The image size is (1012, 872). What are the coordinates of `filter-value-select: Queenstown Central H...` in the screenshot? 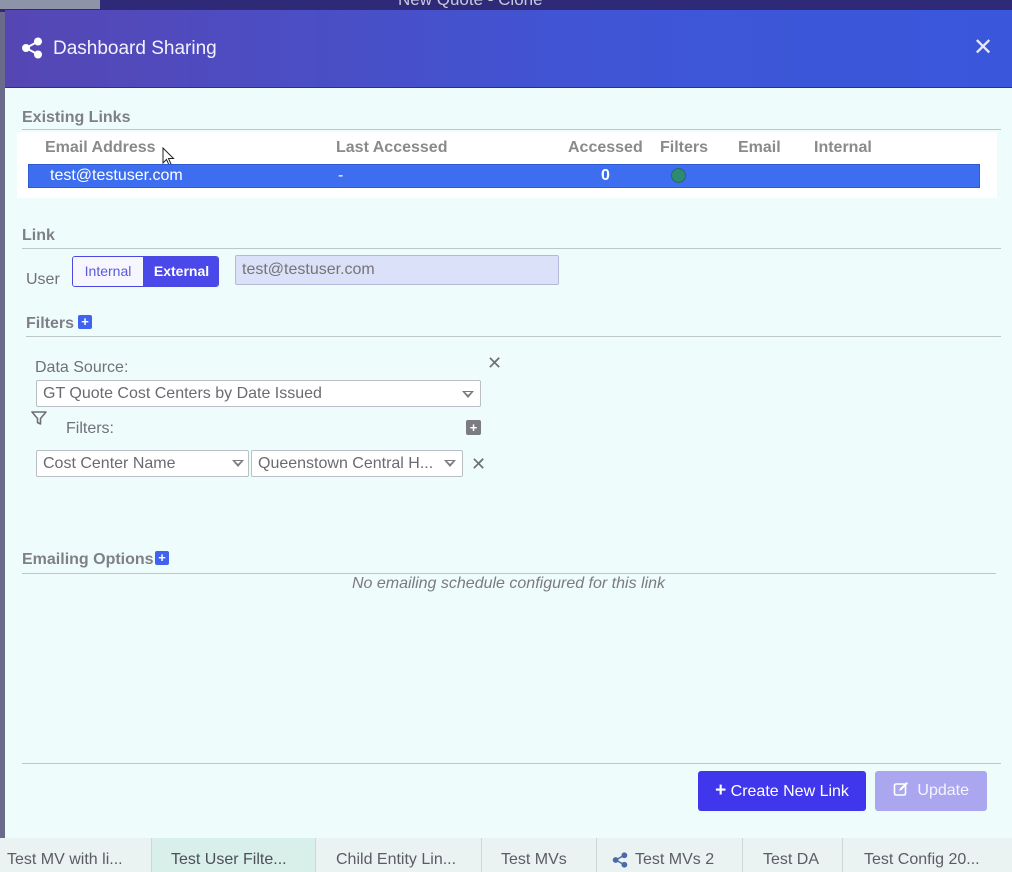 It's located at (357, 463).